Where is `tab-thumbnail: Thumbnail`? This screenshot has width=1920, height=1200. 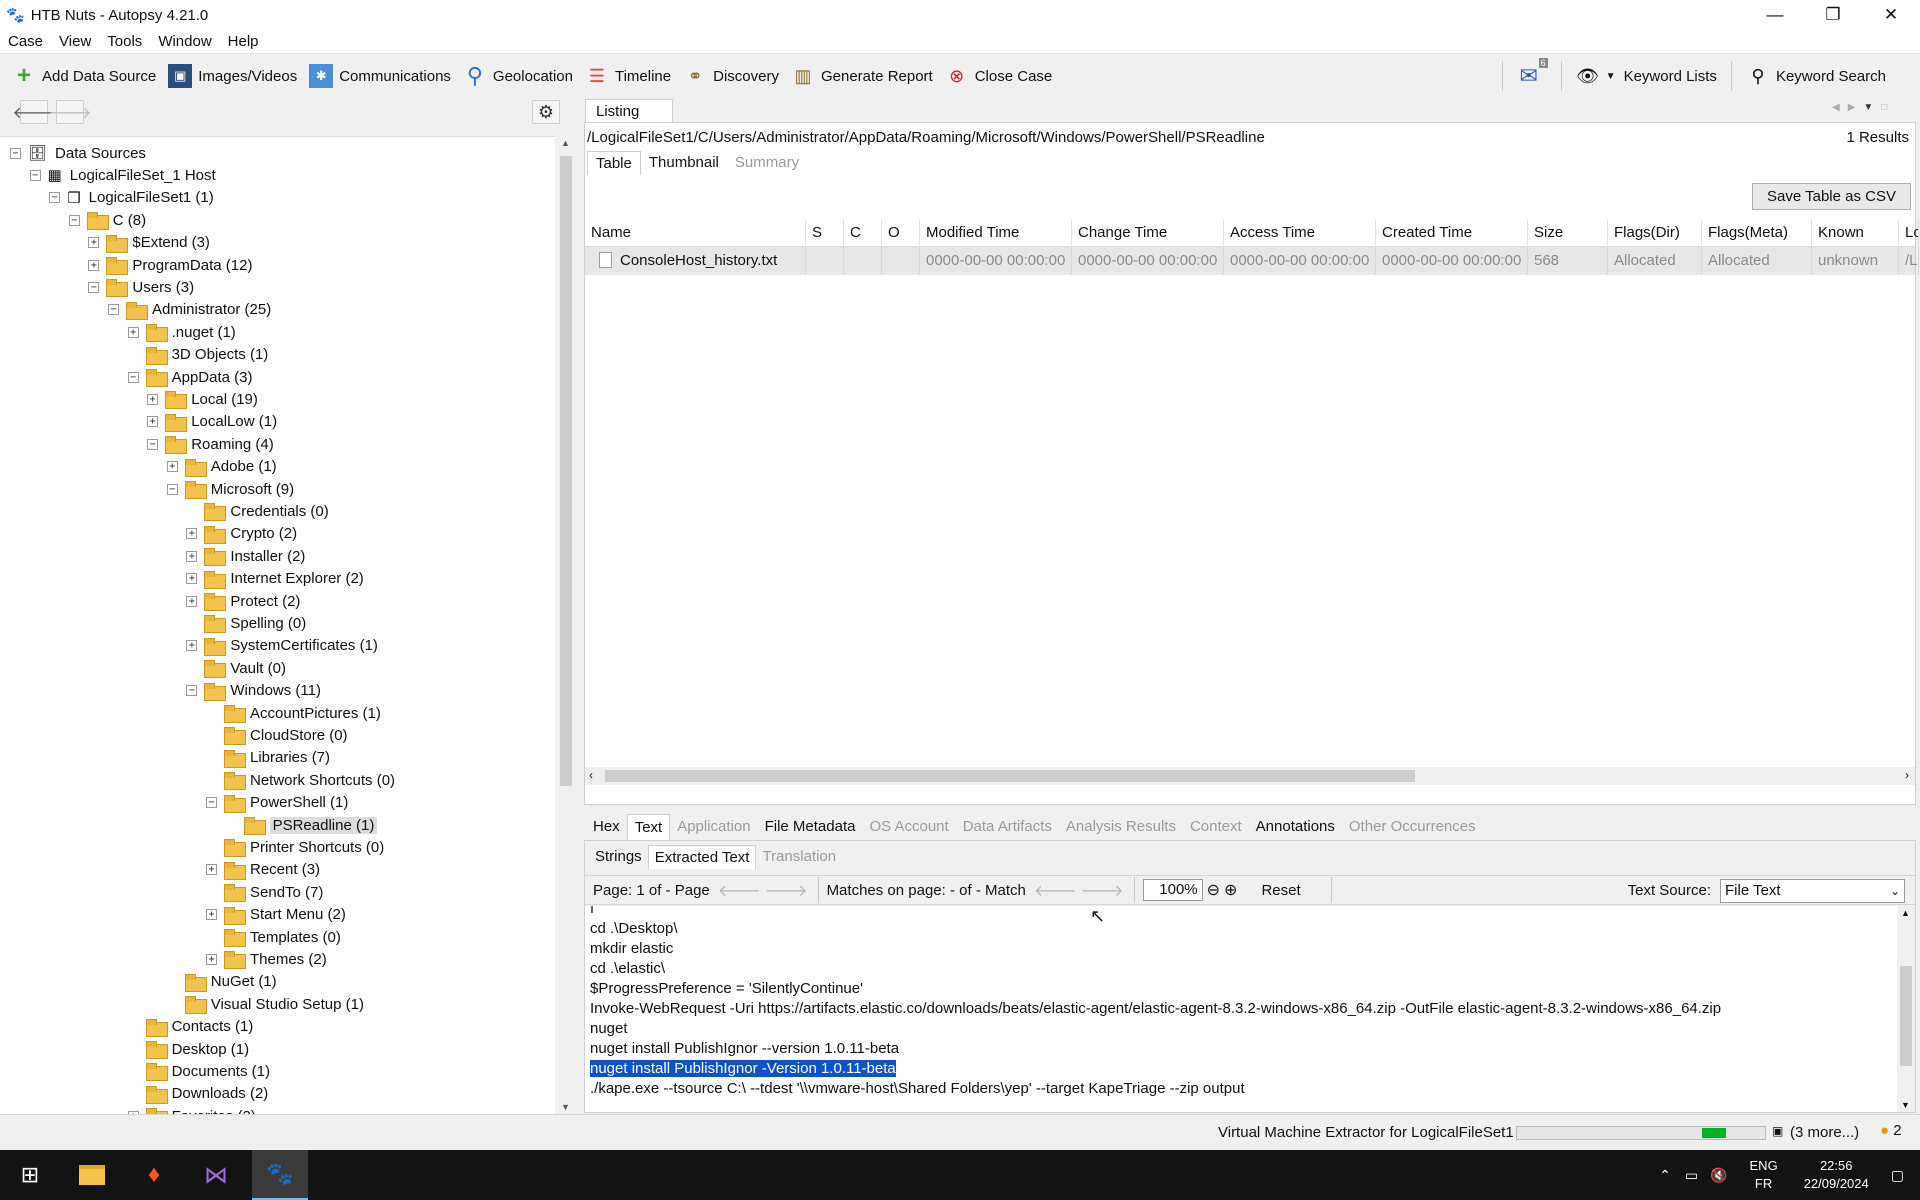 tab-thumbnail: Thumbnail is located at coordinates (684, 163).